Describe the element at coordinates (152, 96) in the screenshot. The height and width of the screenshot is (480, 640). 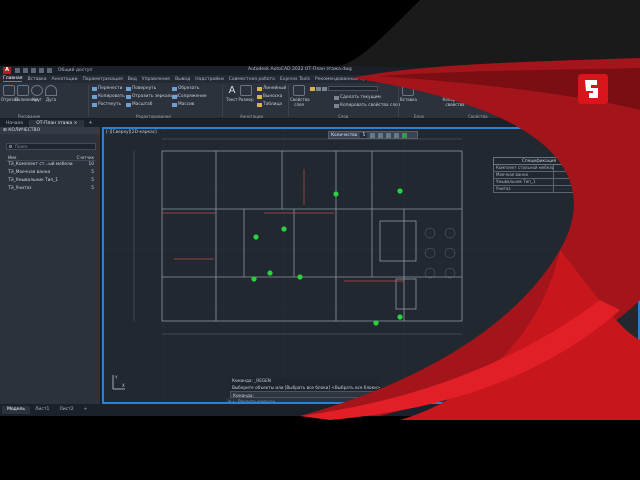
I see `mirror-button: Отразить зеркально` at that location.